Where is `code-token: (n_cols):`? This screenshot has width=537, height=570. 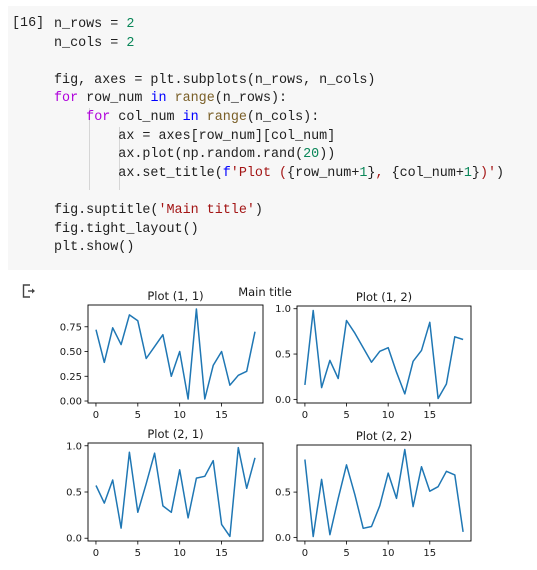 code-token: (n_cols): is located at coordinates (283, 117).